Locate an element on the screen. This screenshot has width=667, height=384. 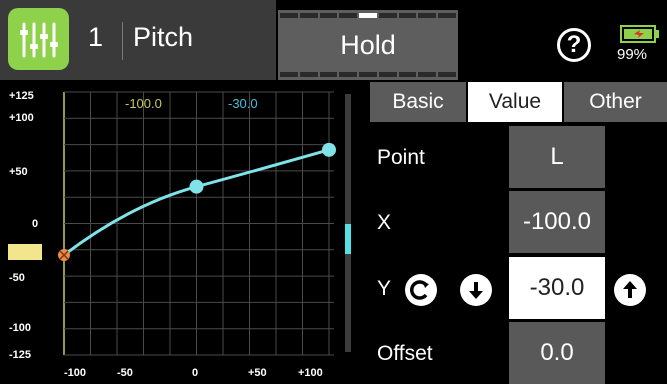
offset-value-field: 0.0 is located at coordinates (557, 353).